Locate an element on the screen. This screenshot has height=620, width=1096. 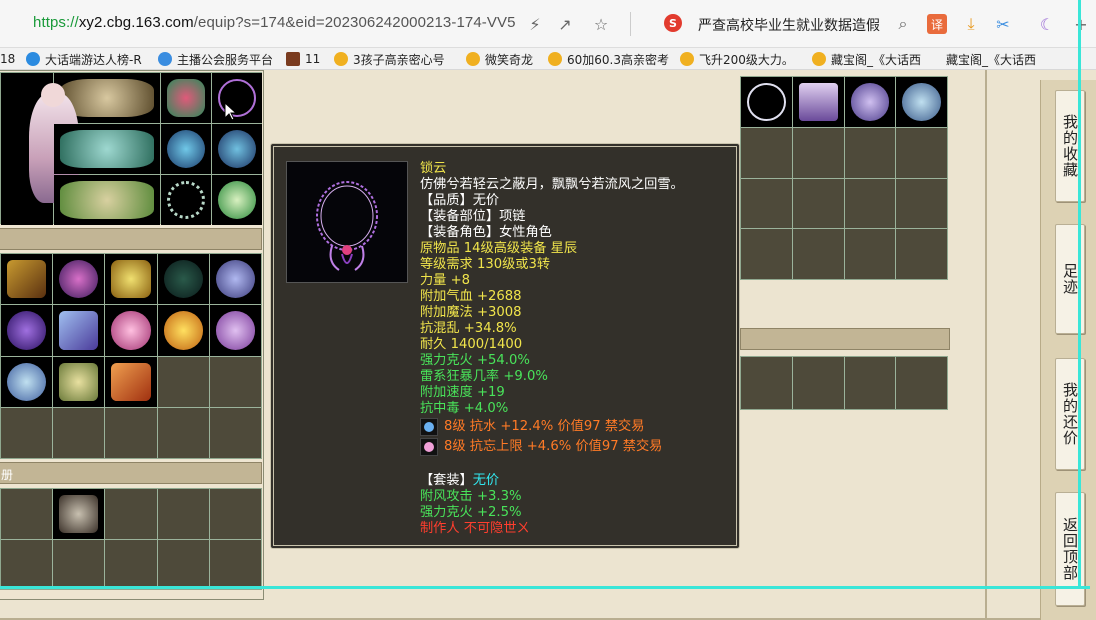
gem-line: 8级 抗忘上限 +4.6% 价值97 禁交易 is located at coordinates (552, 447).